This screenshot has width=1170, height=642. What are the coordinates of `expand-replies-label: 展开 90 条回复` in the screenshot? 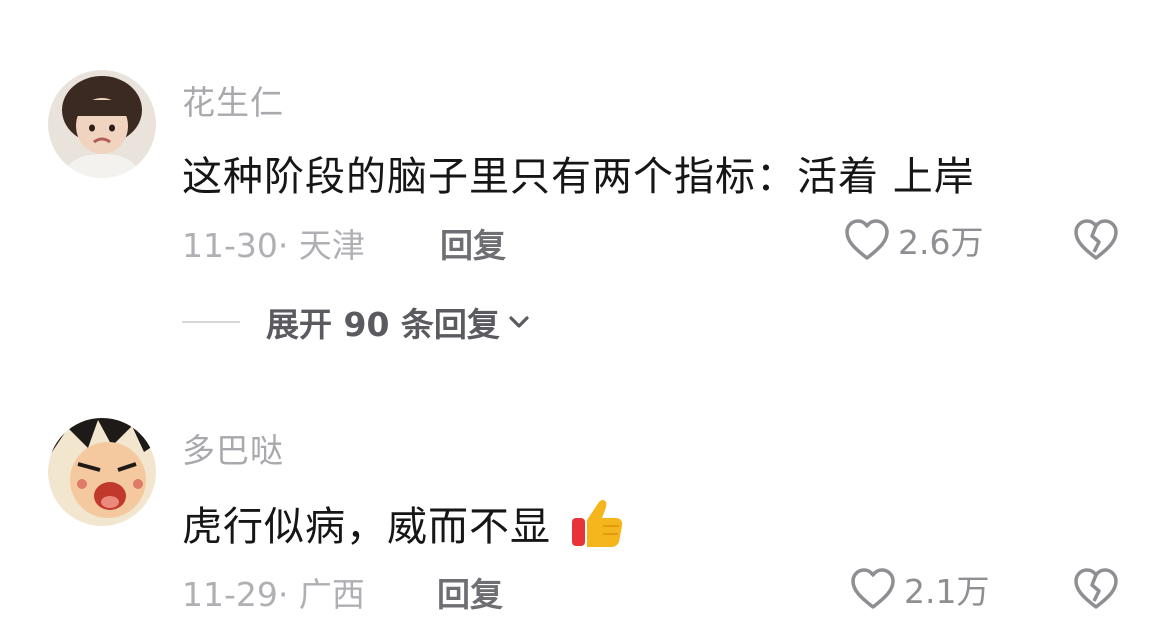 It's located at (383, 324).